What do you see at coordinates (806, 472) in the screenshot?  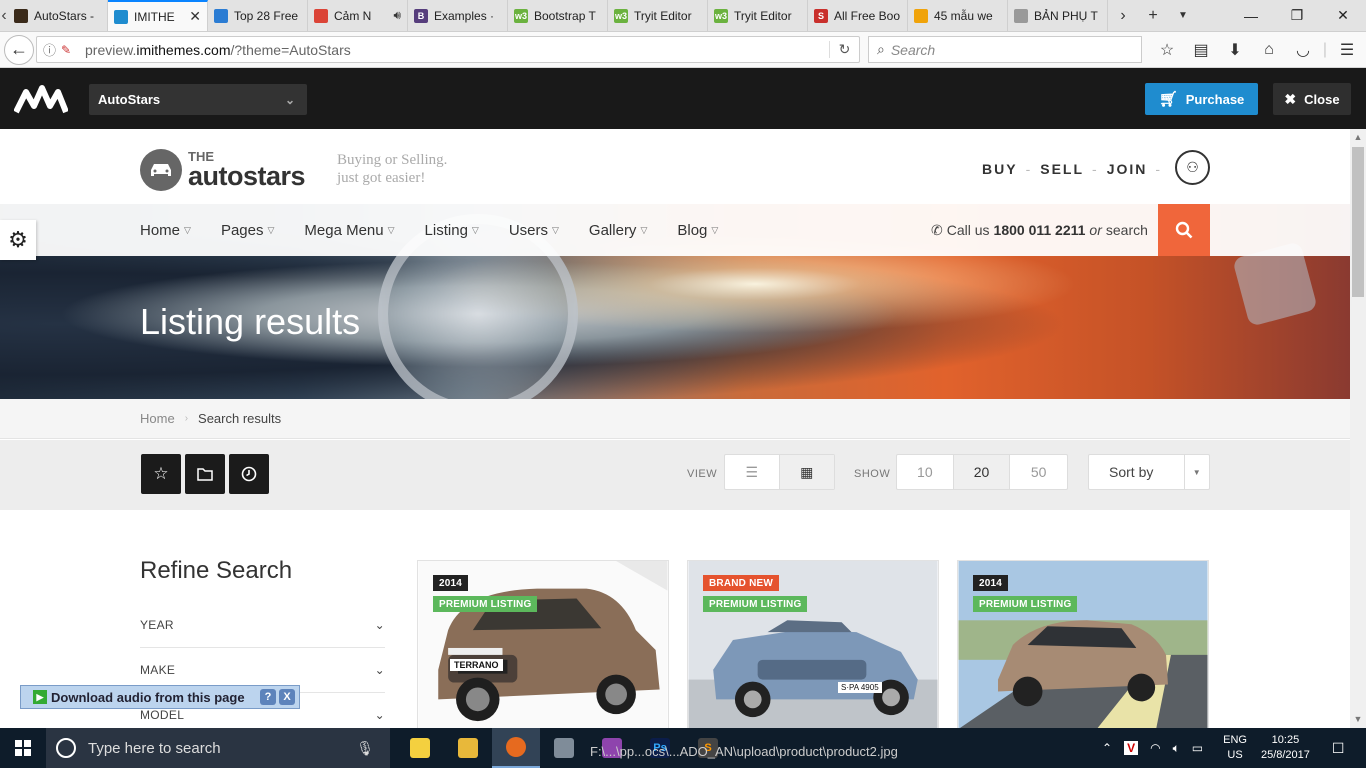 I see `grid-view-icon: ▦` at bounding box center [806, 472].